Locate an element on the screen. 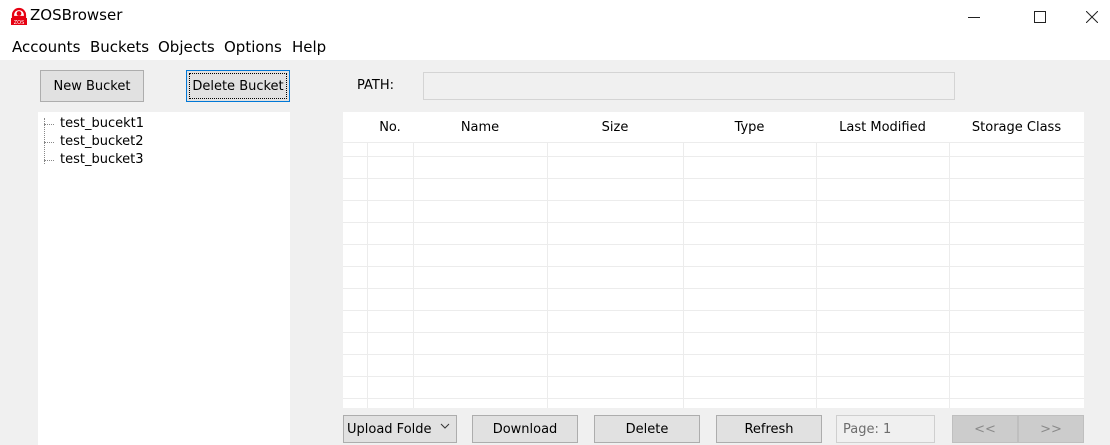 This screenshot has height=445, width=1110. tree-item-label: test_bucket3 is located at coordinates (102, 159).